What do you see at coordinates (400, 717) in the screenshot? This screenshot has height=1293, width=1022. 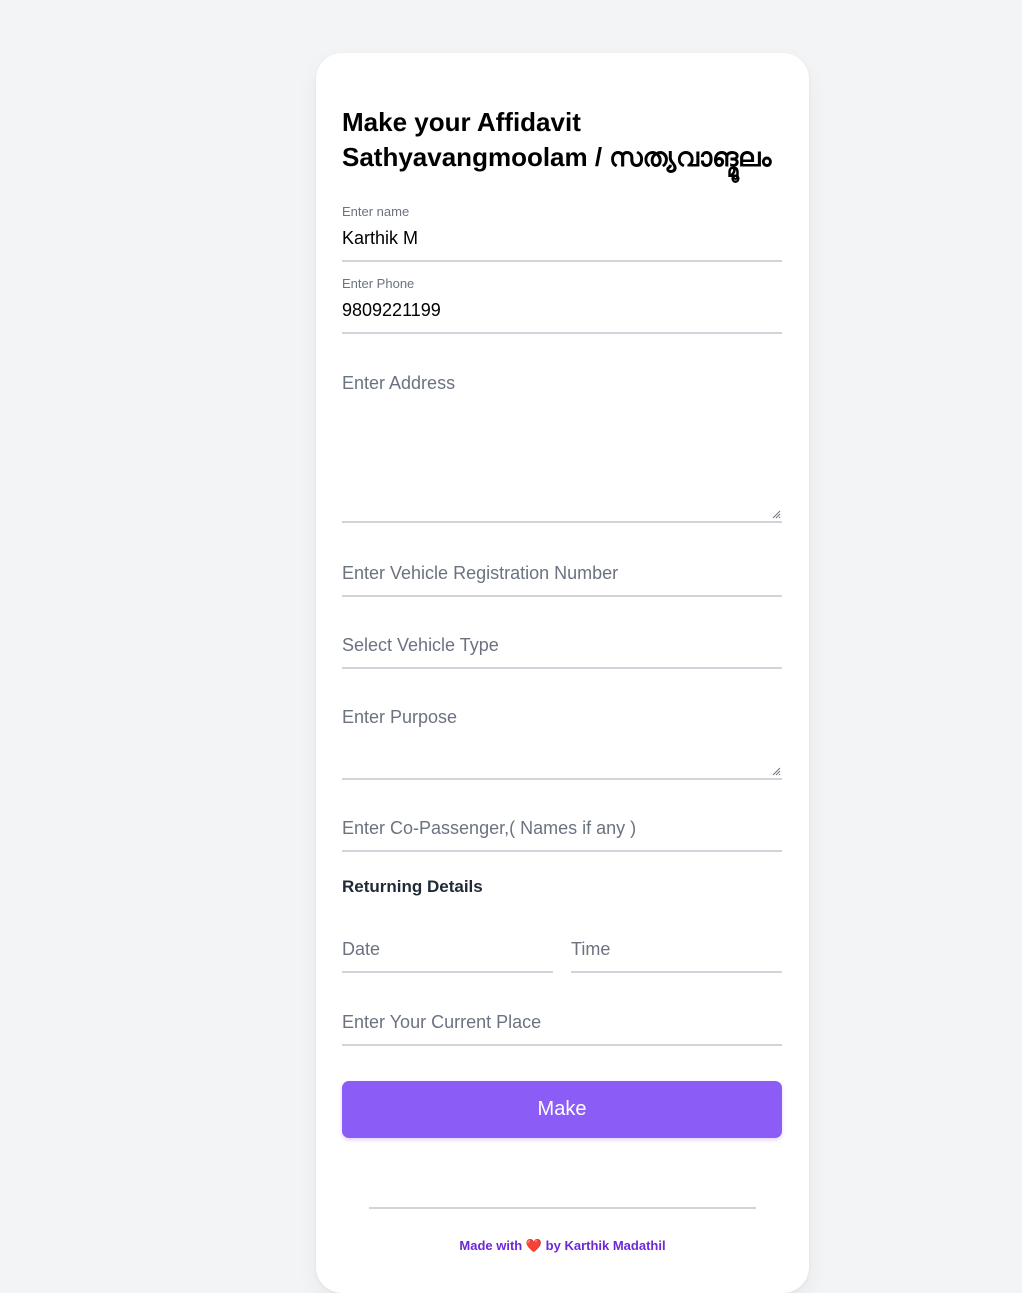 I see `purpose-placeholder: Enter Purpose` at bounding box center [400, 717].